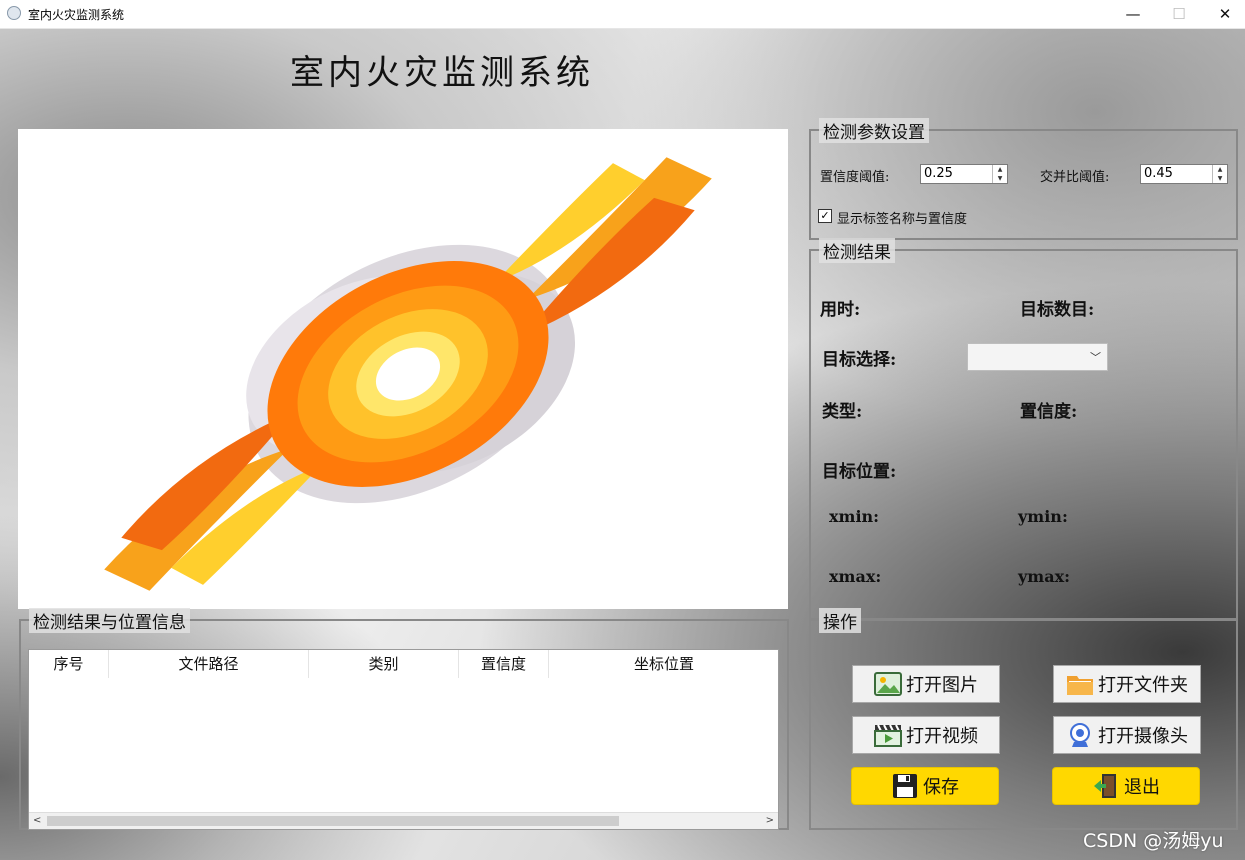  What do you see at coordinates (622, 14) in the screenshot?
I see `window-titlebar: 室内火灾监测系统 — ☐ ✕` at bounding box center [622, 14].